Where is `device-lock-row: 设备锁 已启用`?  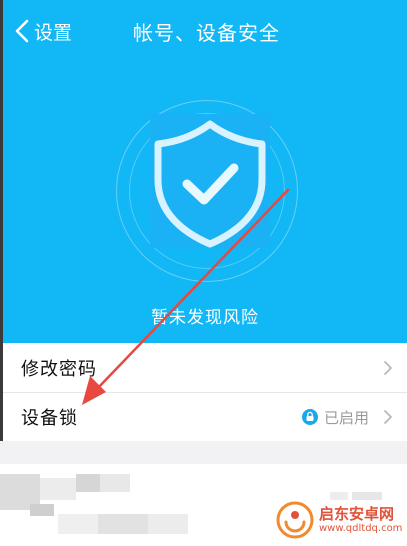
device-lock-row: 设备锁 已启用 is located at coordinates (205, 416).